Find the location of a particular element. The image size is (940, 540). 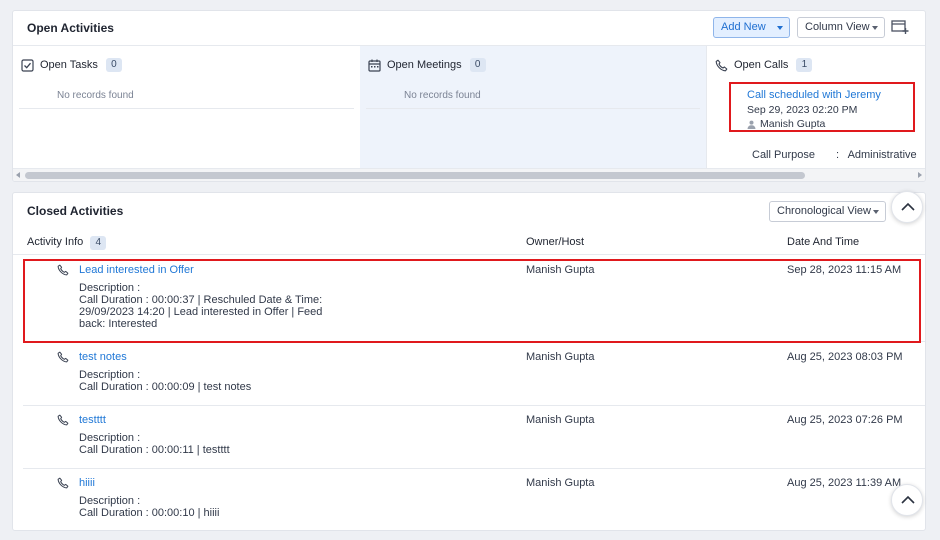

open-tasks-header: Open Tasks 0 is located at coordinates (71, 65).